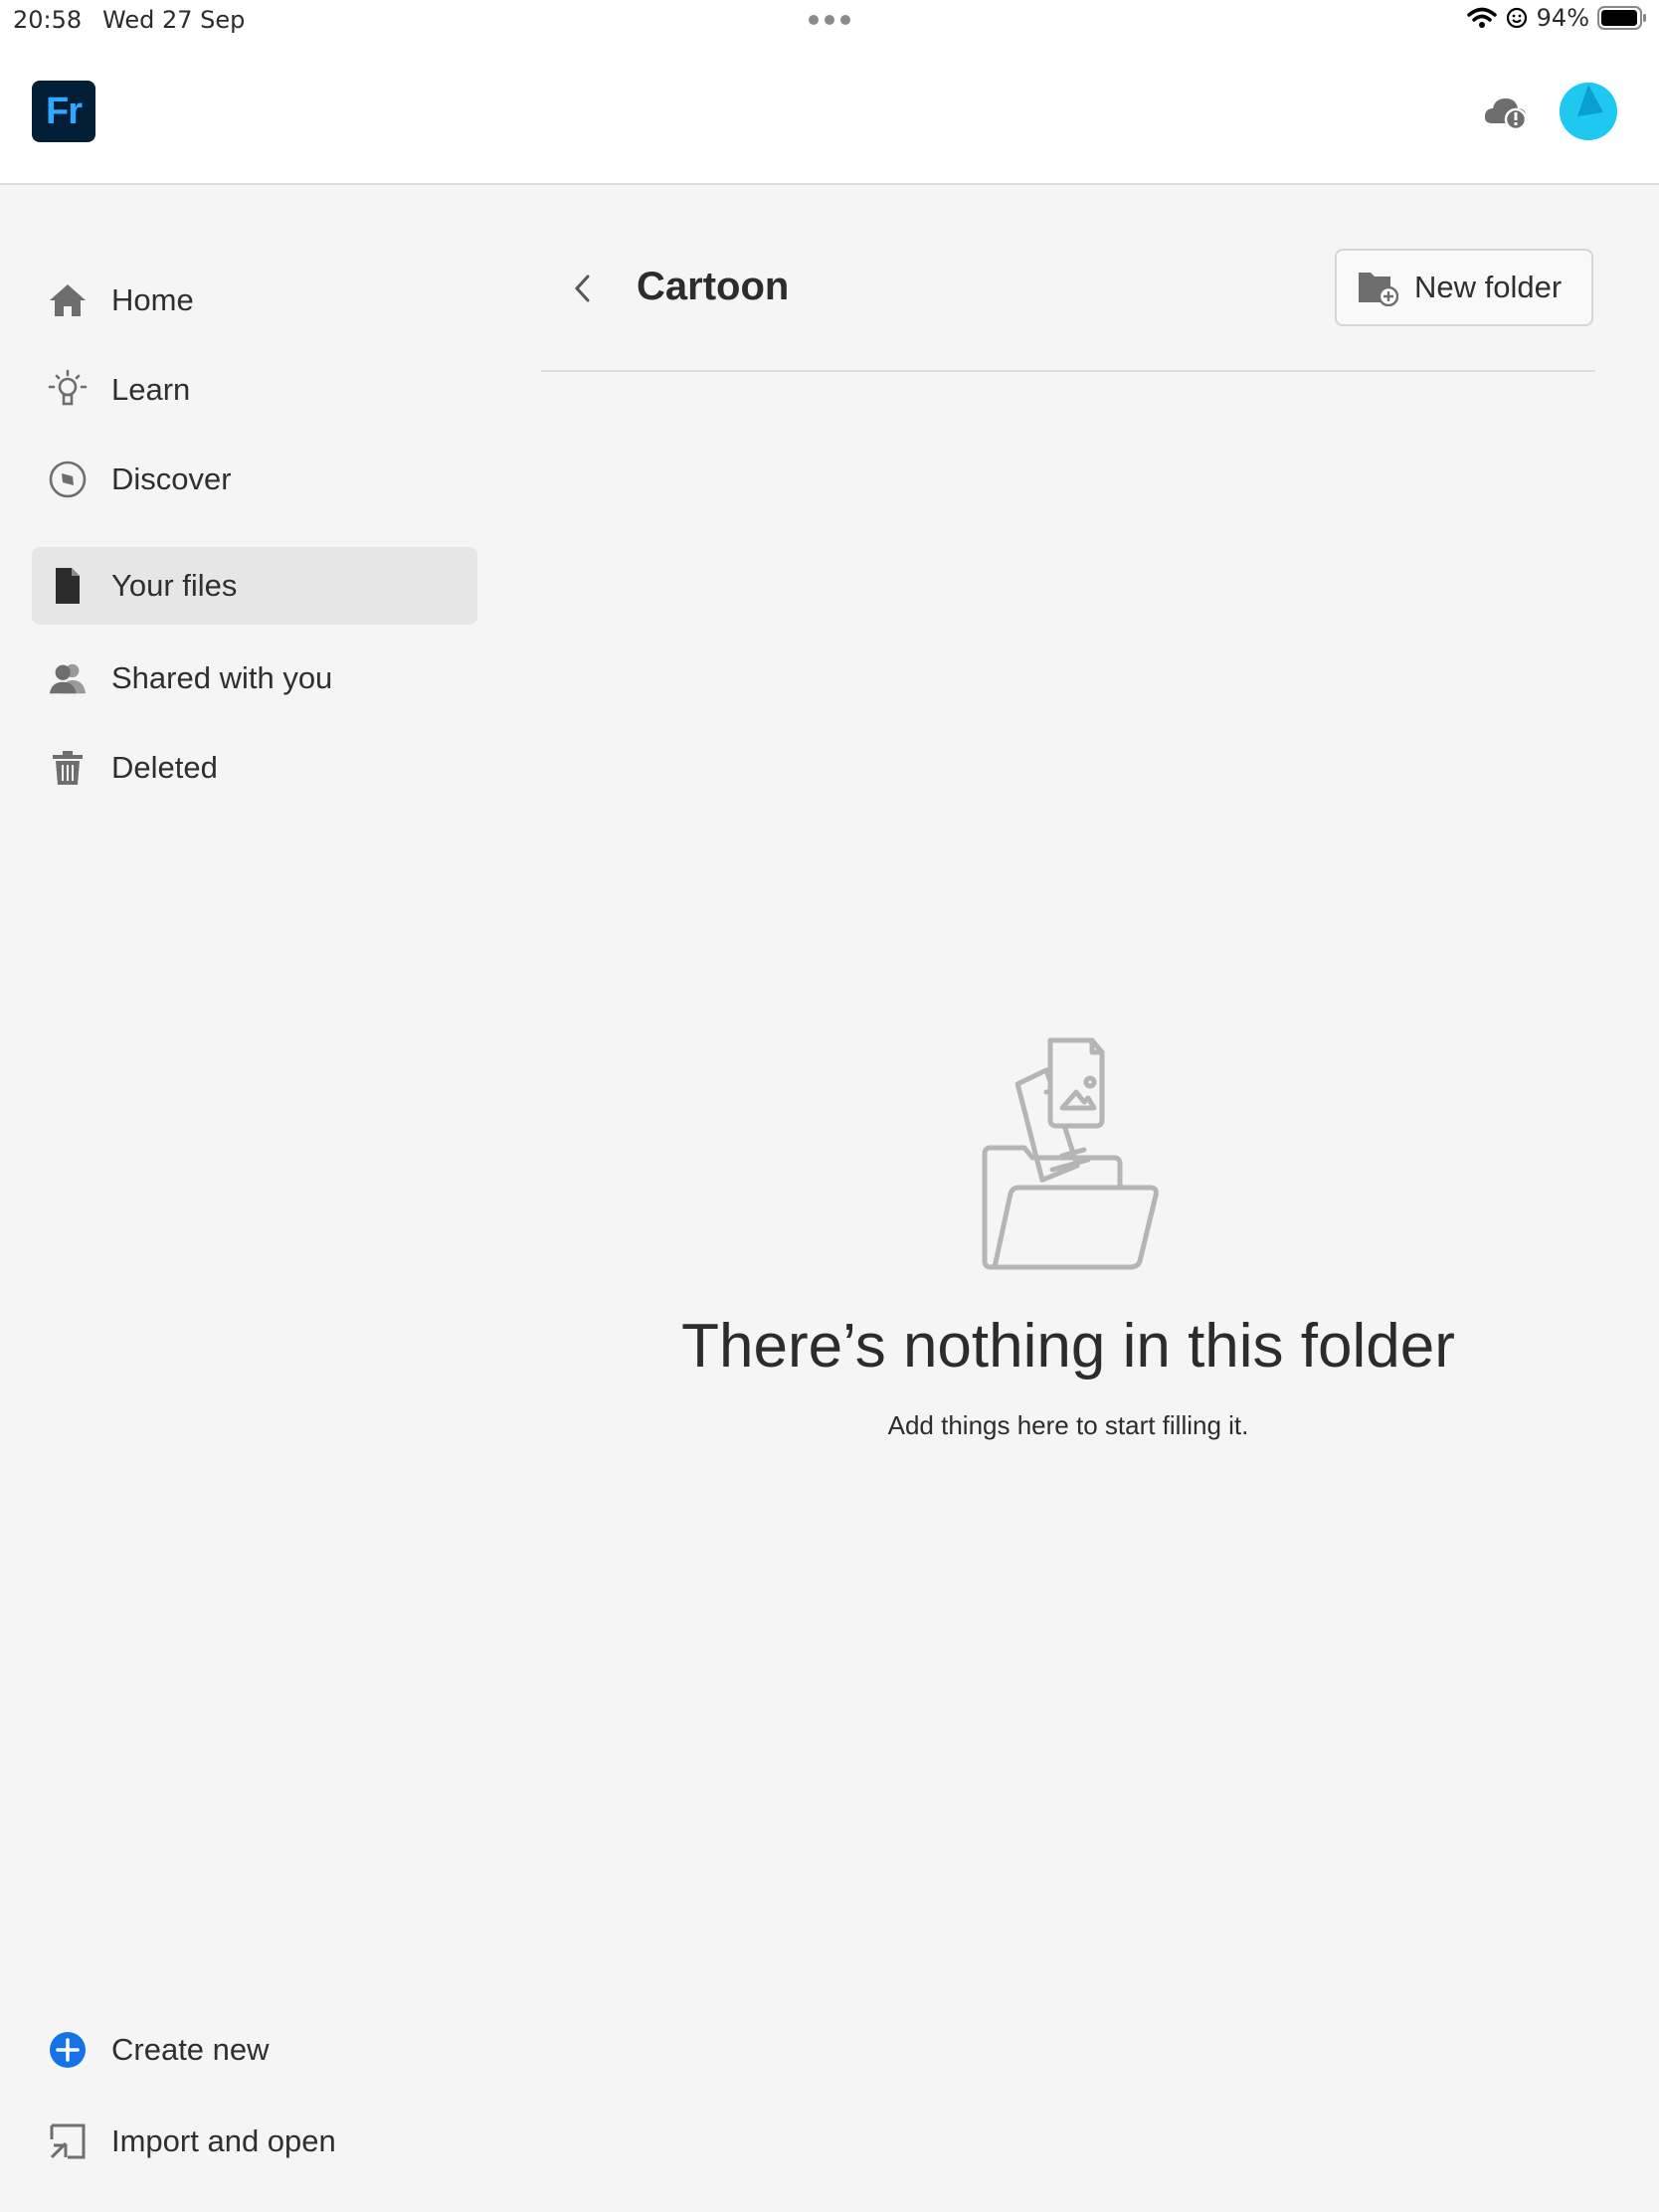  What do you see at coordinates (68, 768) in the screenshot?
I see `trash-icon` at bounding box center [68, 768].